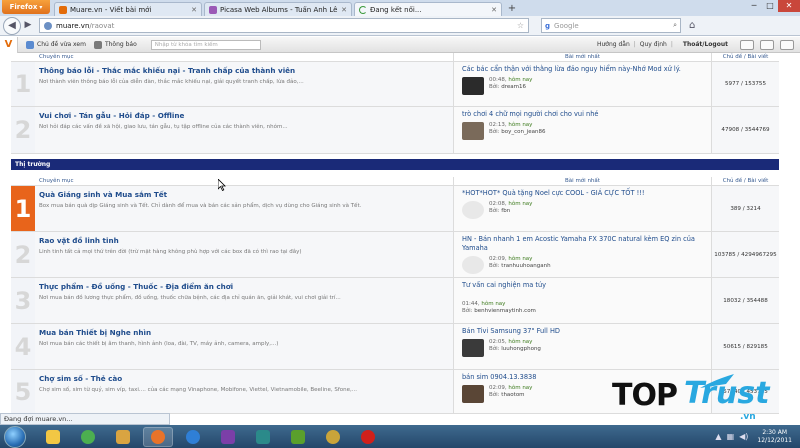 The width and height of the screenshot is (800, 448). Describe the element at coordinates (428, 9) in the screenshot. I see `tab-connecting: Đang kết nối... ✕` at that location.